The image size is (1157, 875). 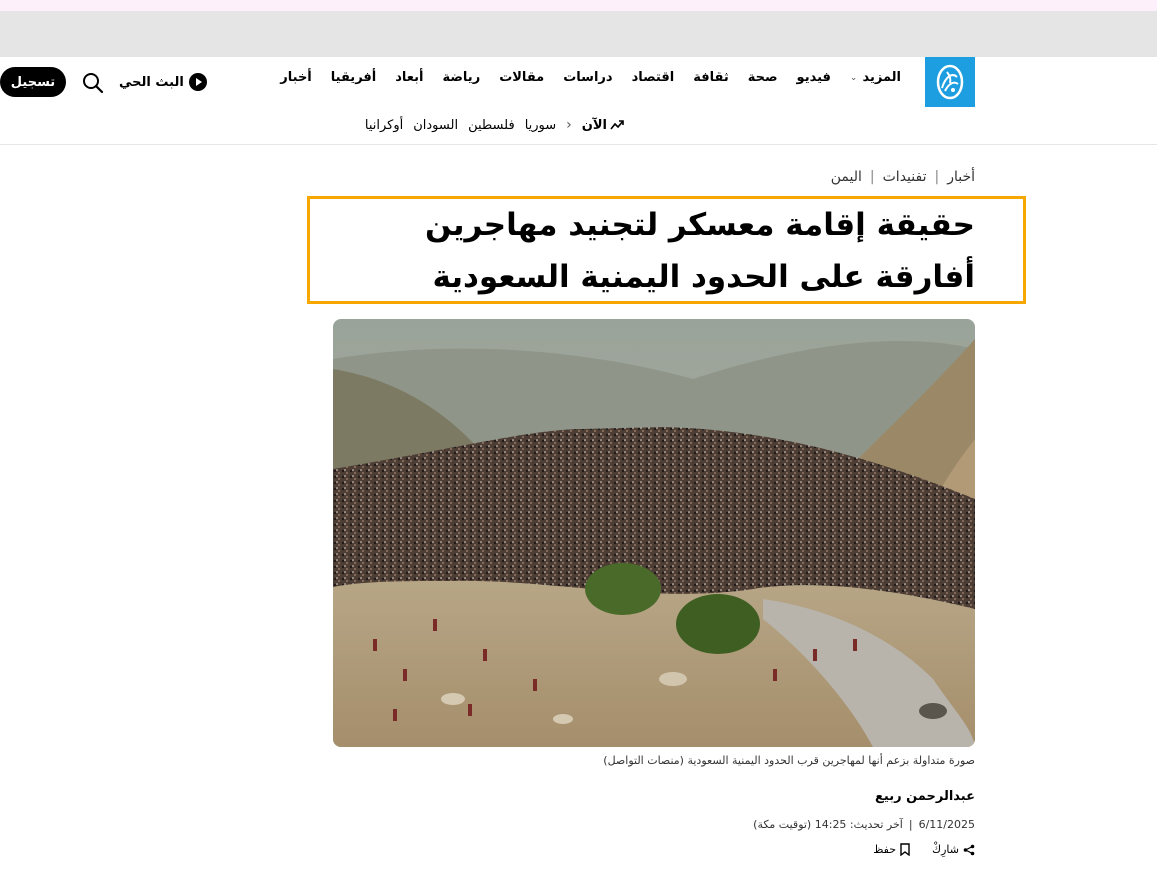 I want to click on article-actions: شارِكْ حفظ, so click(x=924, y=849).